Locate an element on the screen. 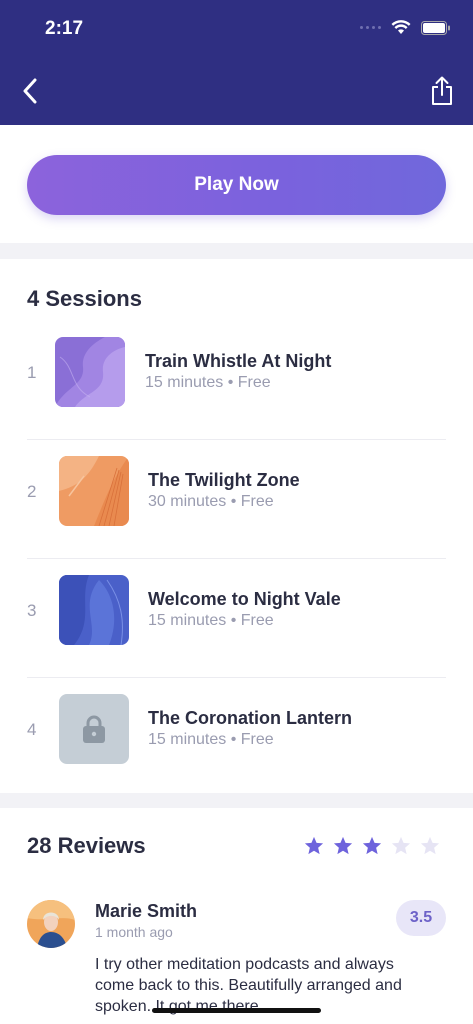  share-icon is located at coordinates (442, 90).